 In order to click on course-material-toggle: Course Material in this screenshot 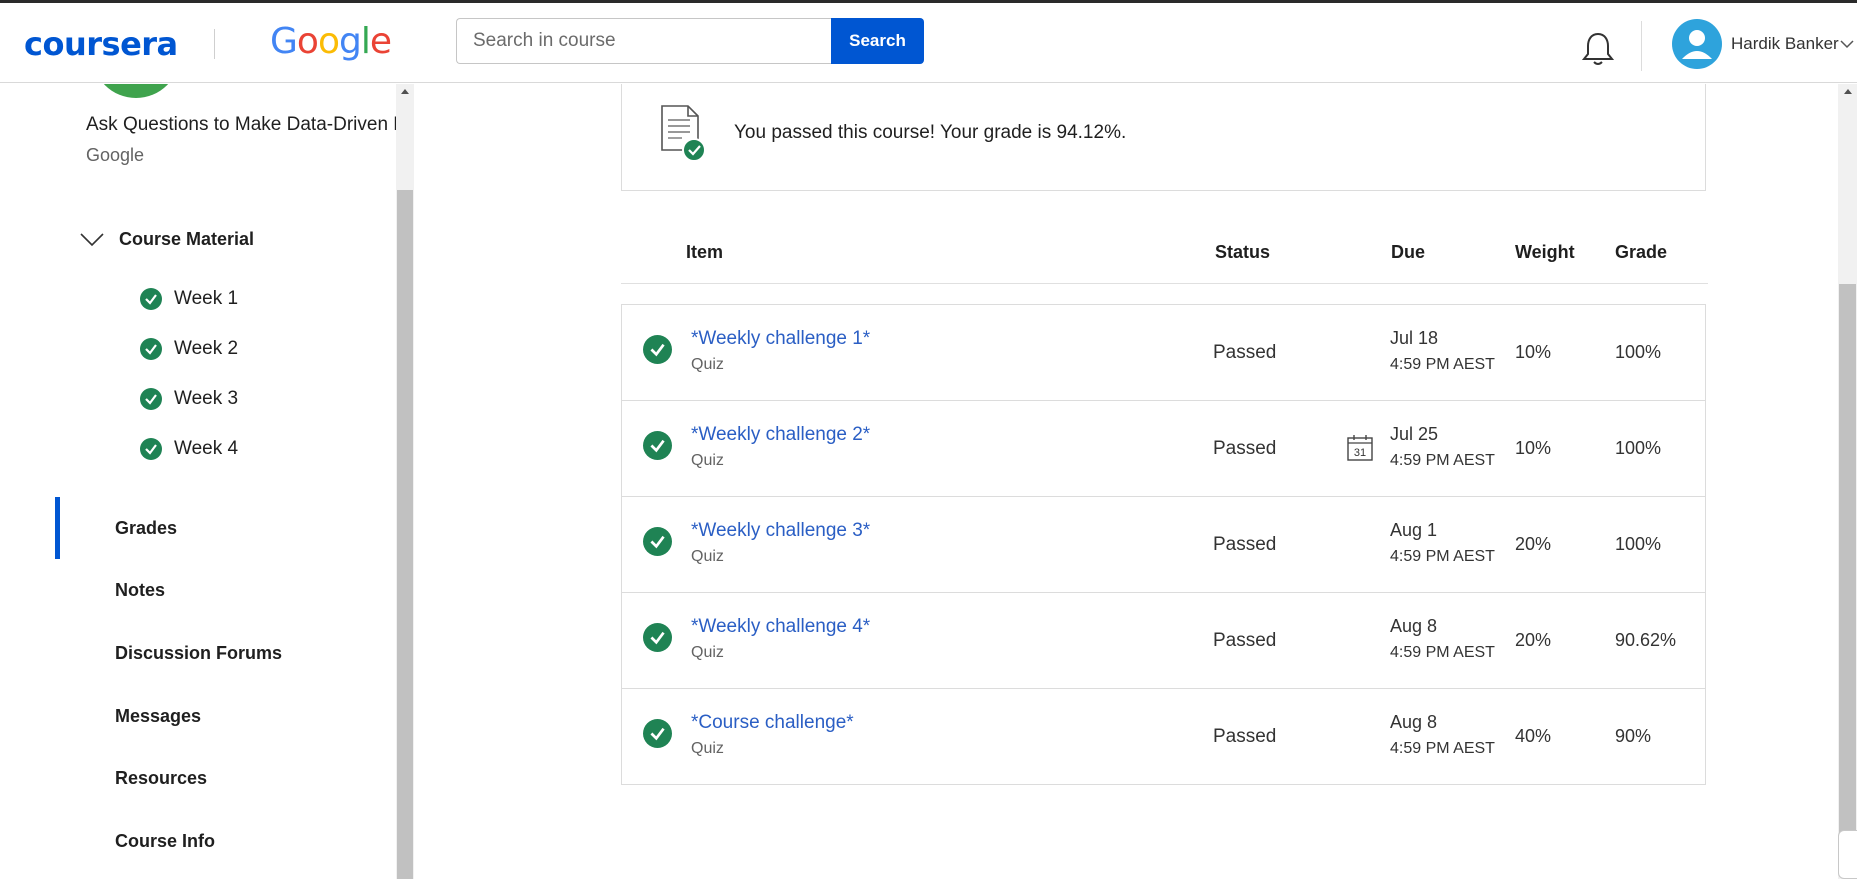, I will do `click(186, 239)`.